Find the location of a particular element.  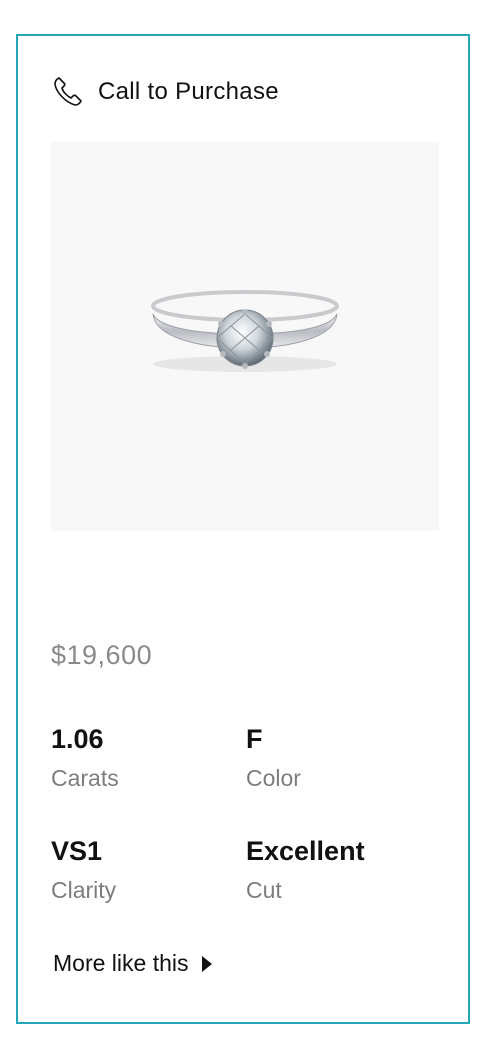

spec-cut: Excellent Cut is located at coordinates (305, 869).